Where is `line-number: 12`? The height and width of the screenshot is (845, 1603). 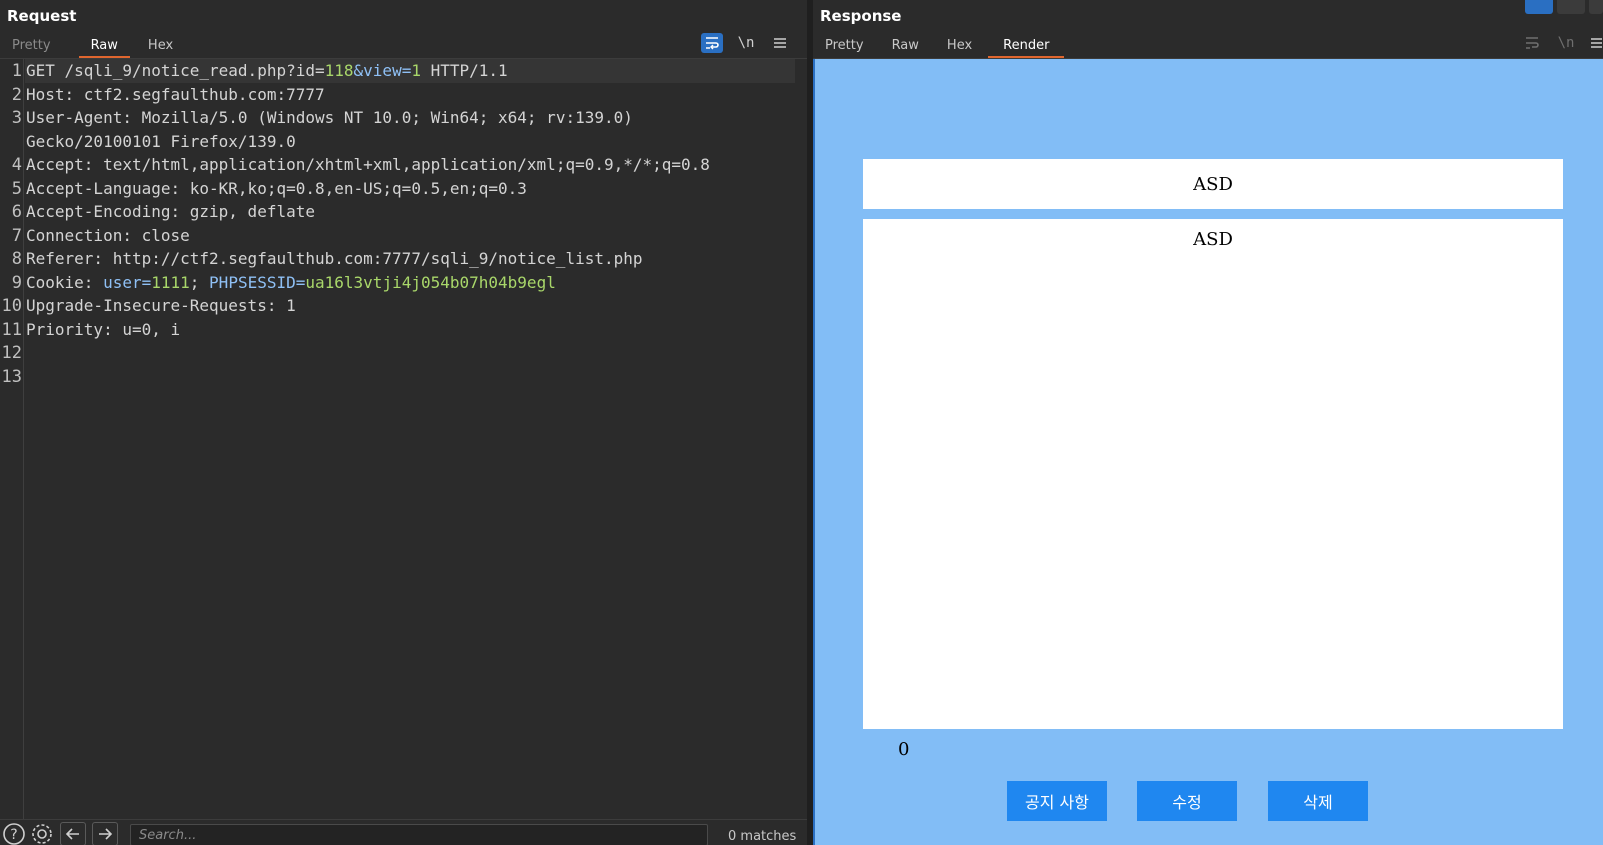 line-number: 12 is located at coordinates (11, 353).